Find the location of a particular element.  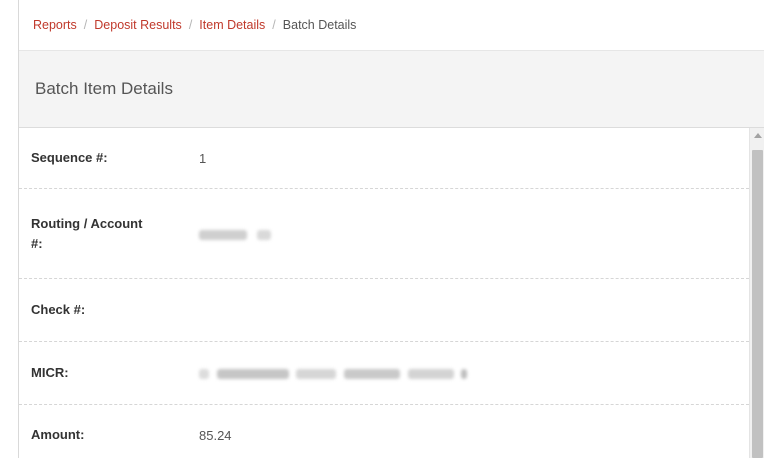

routing-account-value-redacted is located at coordinates (235, 233).